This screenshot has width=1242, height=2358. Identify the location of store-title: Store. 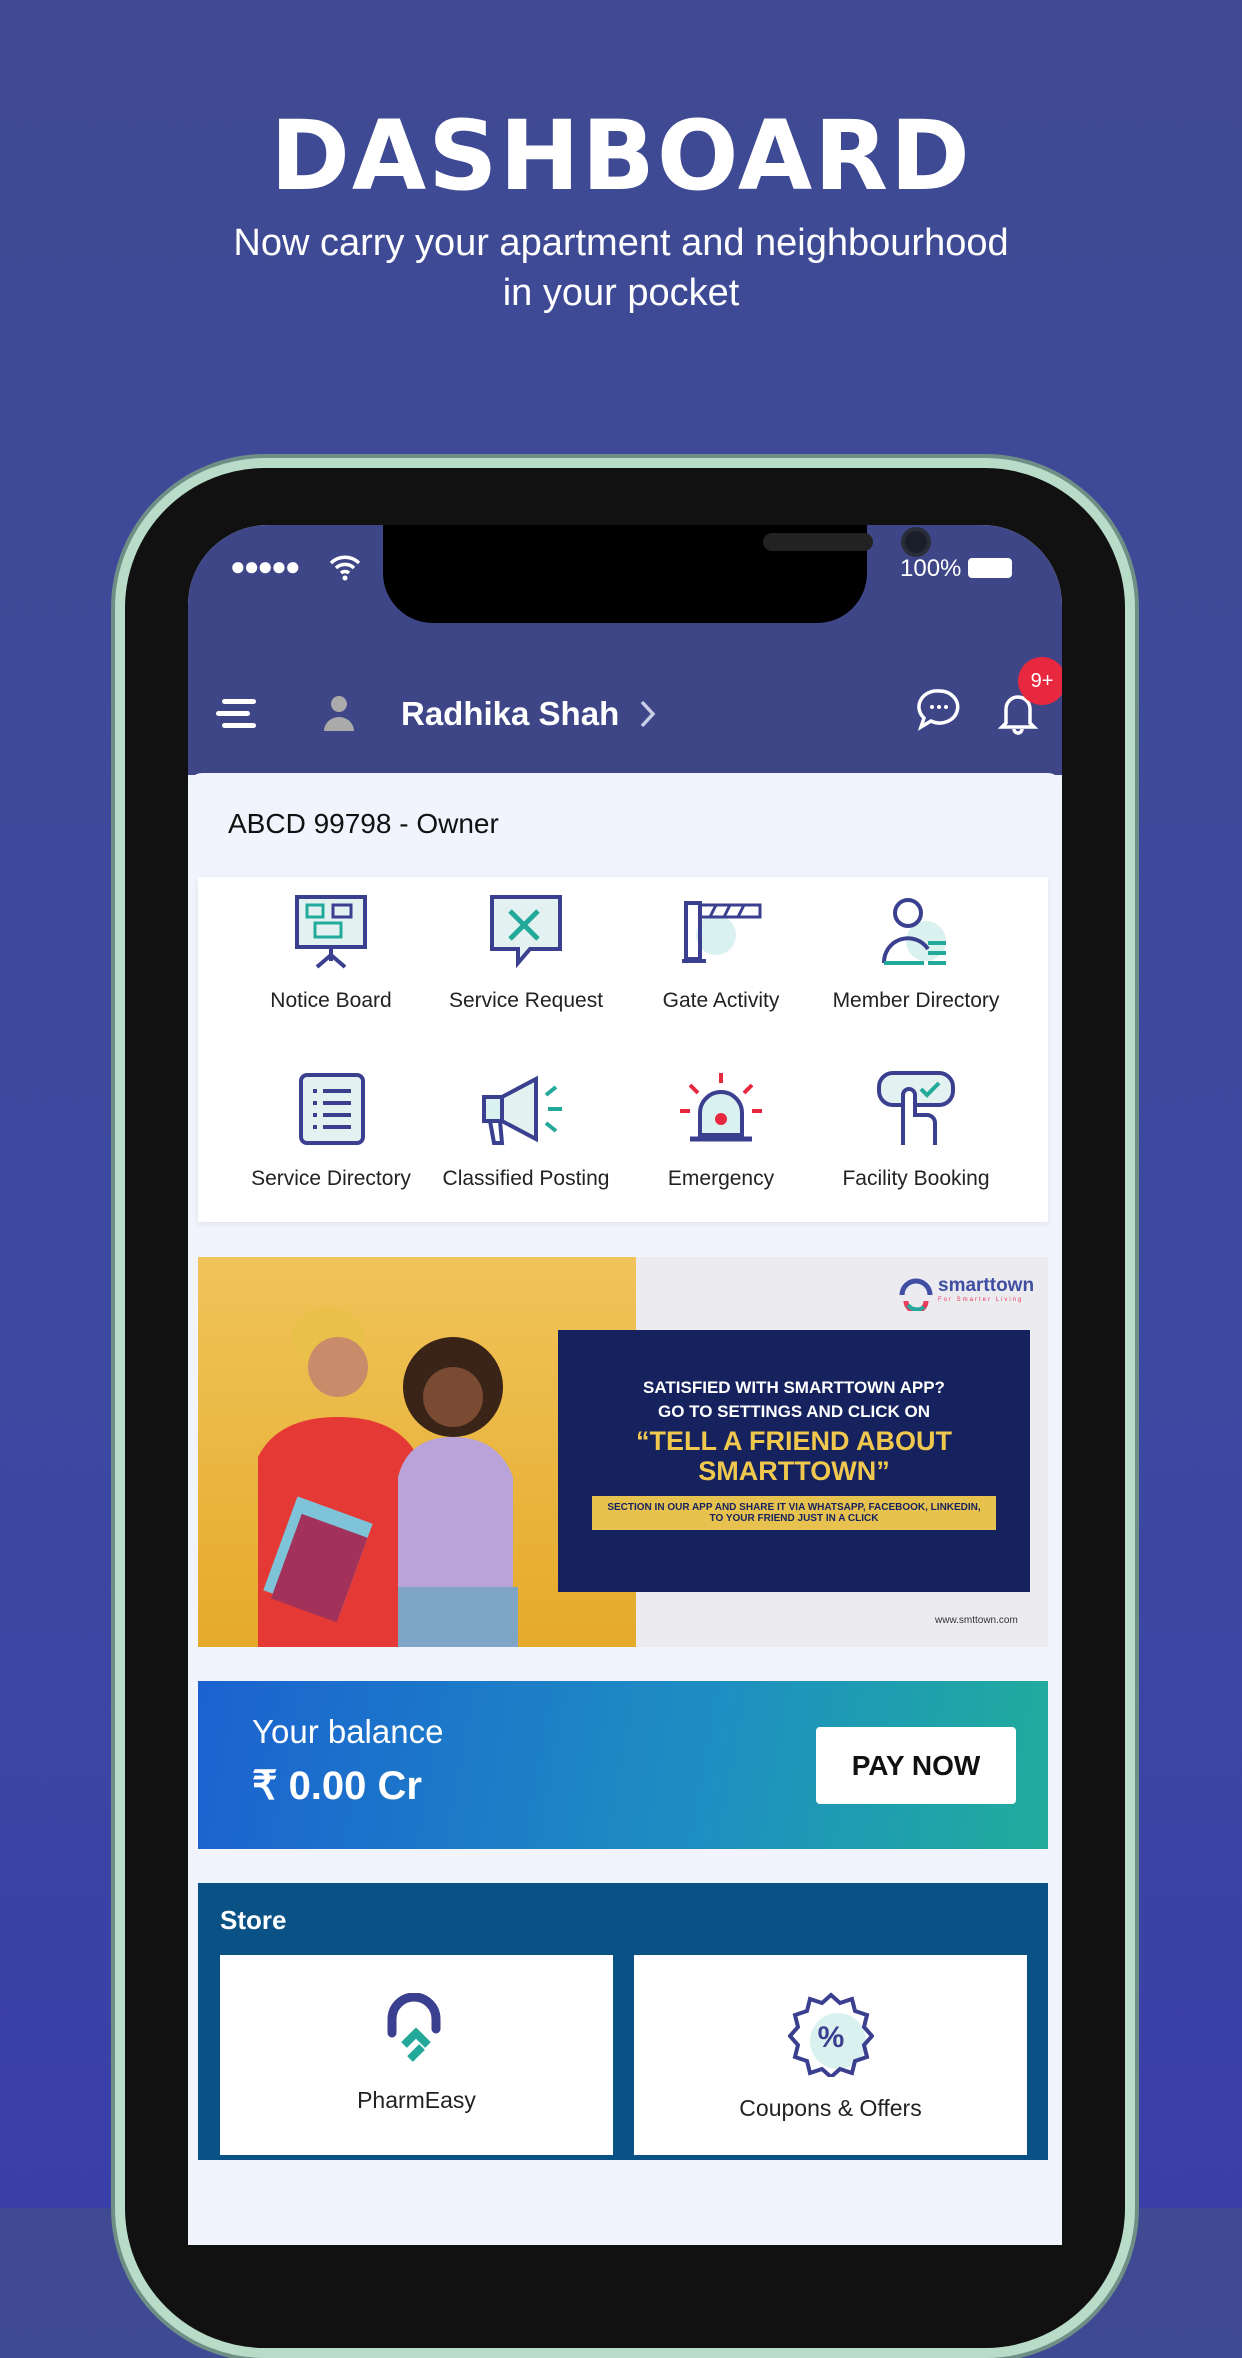
(253, 1920).